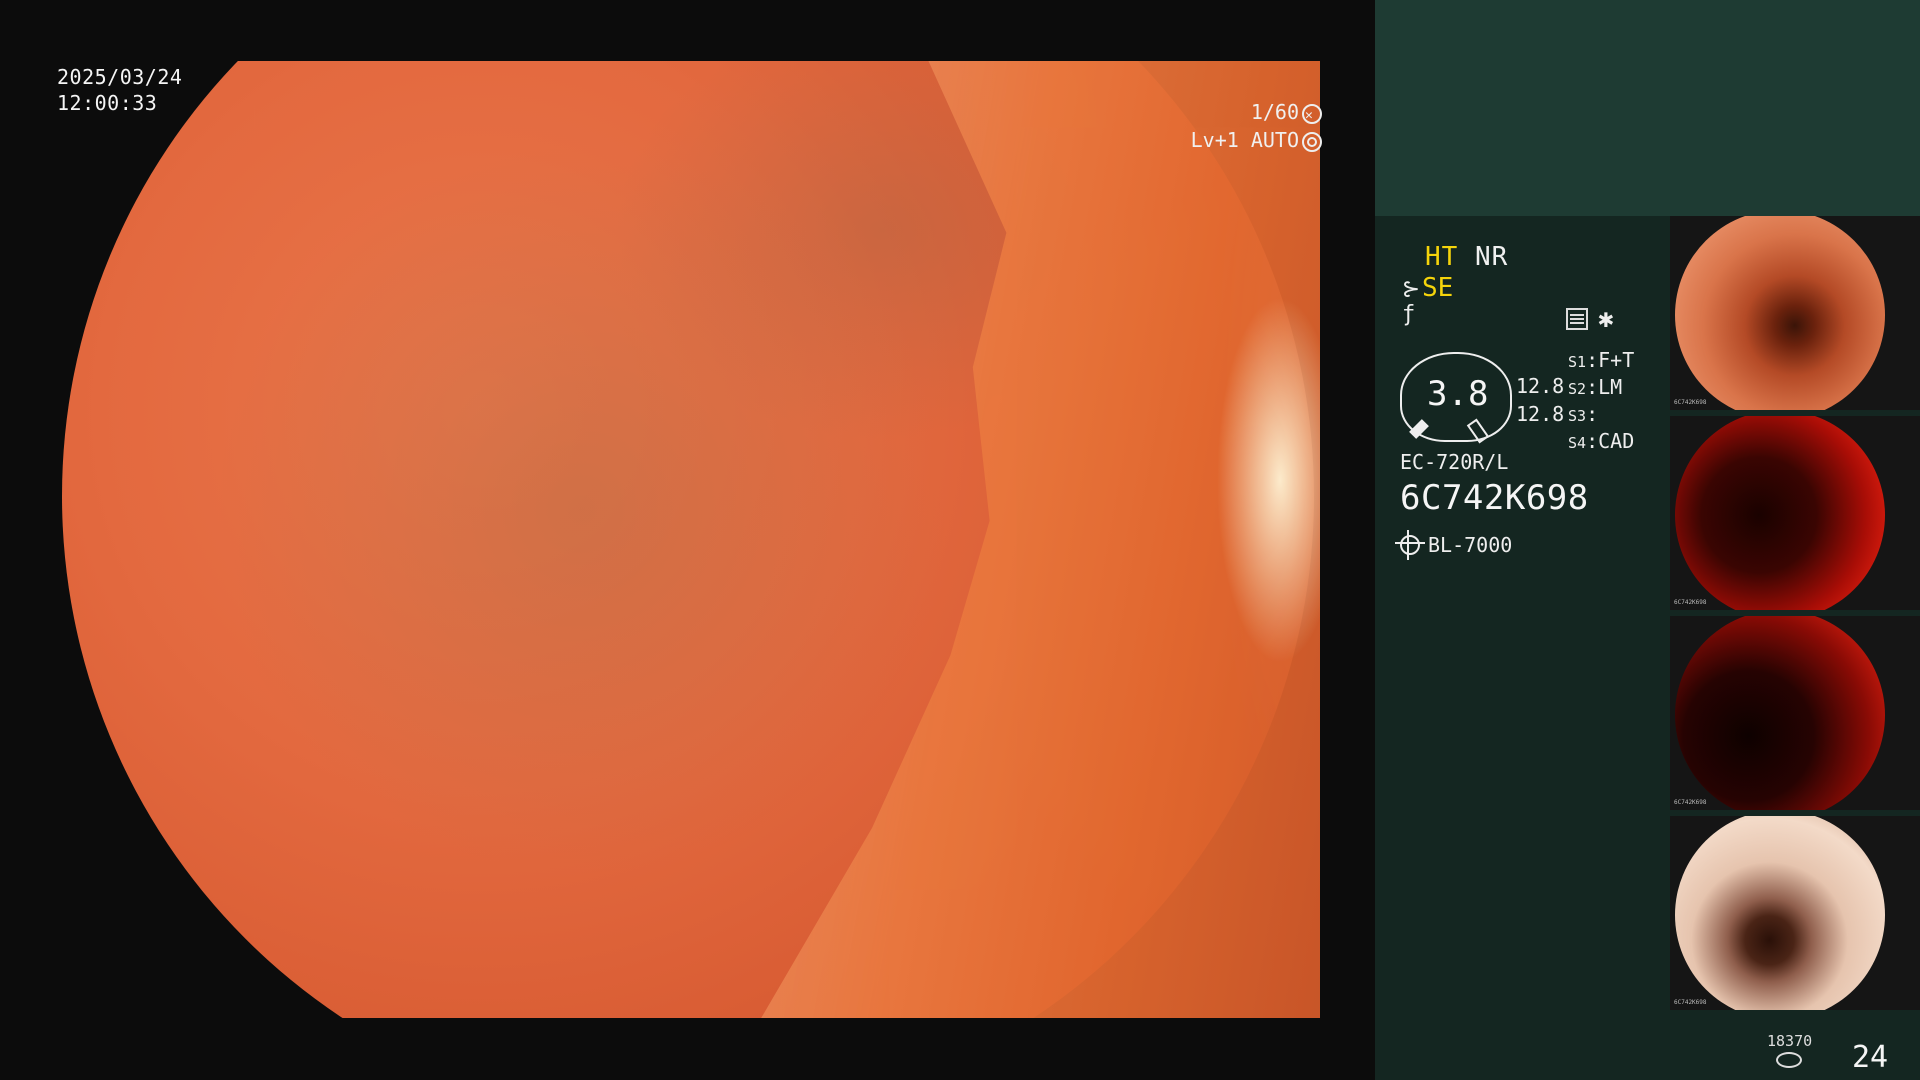  Describe the element at coordinates (1274, 140) in the screenshot. I see `iris-text: AUTO` at that location.